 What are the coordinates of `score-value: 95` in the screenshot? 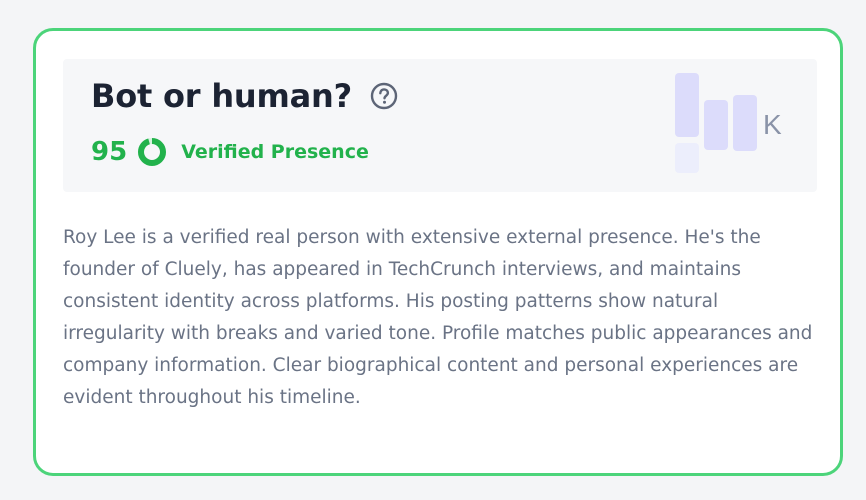 It's located at (109, 152).